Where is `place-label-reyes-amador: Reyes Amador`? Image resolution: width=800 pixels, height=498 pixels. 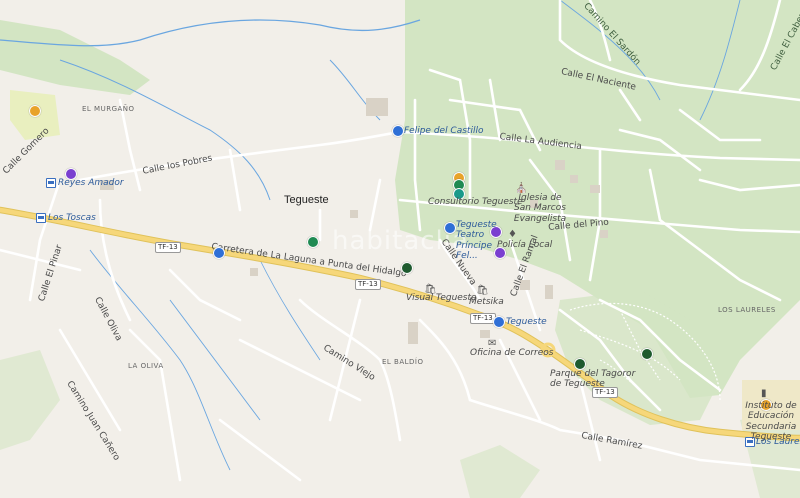 place-label-reyes-amador: Reyes Amador is located at coordinates (91, 183).